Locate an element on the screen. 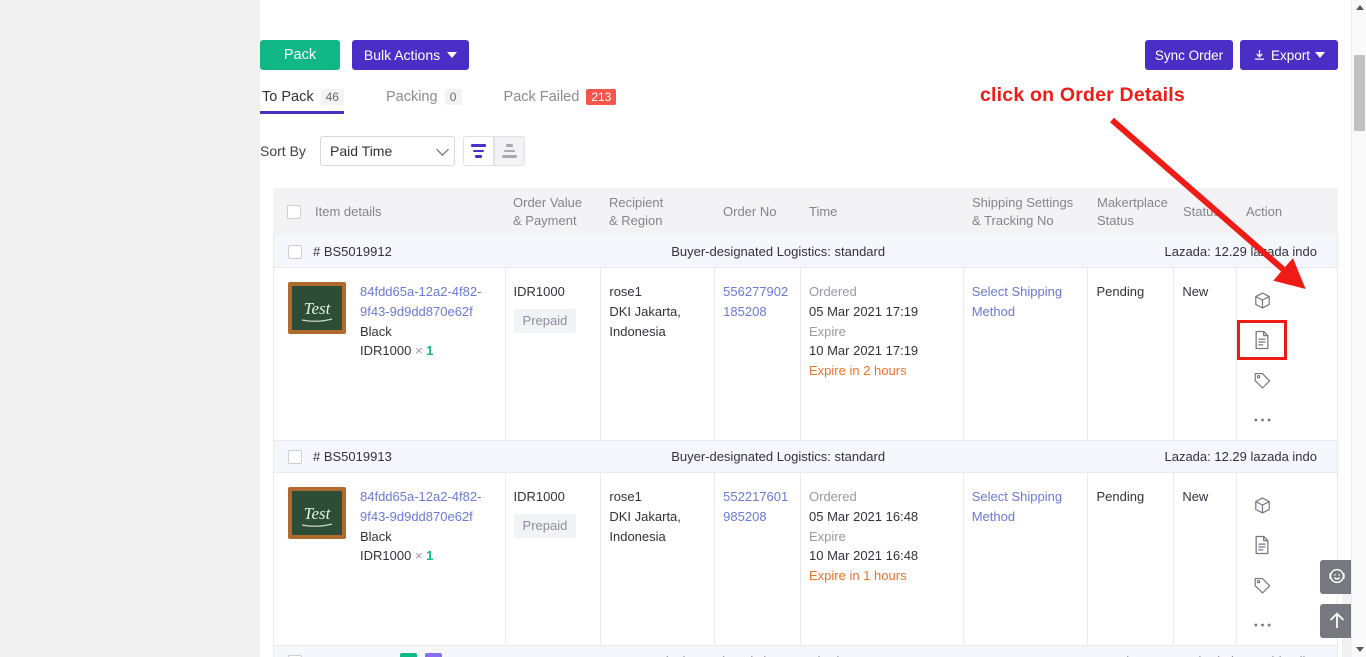  sort-ascending-button is located at coordinates (509, 151).